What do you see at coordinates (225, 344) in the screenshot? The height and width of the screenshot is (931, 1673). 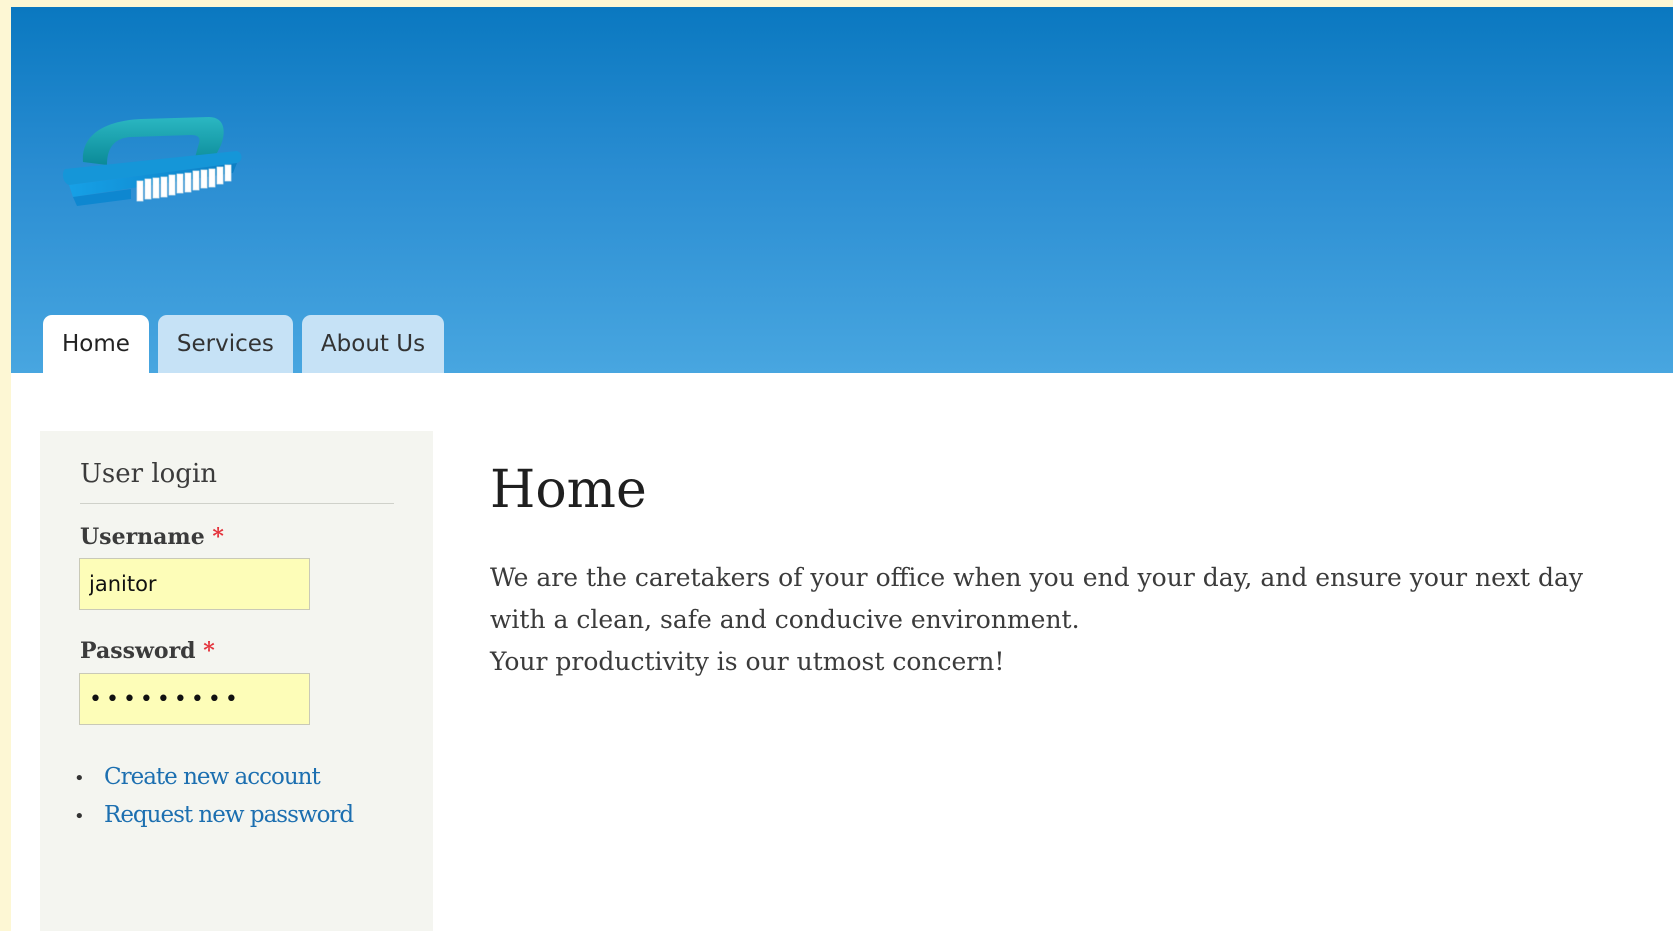 I see `tab-services: Services` at bounding box center [225, 344].